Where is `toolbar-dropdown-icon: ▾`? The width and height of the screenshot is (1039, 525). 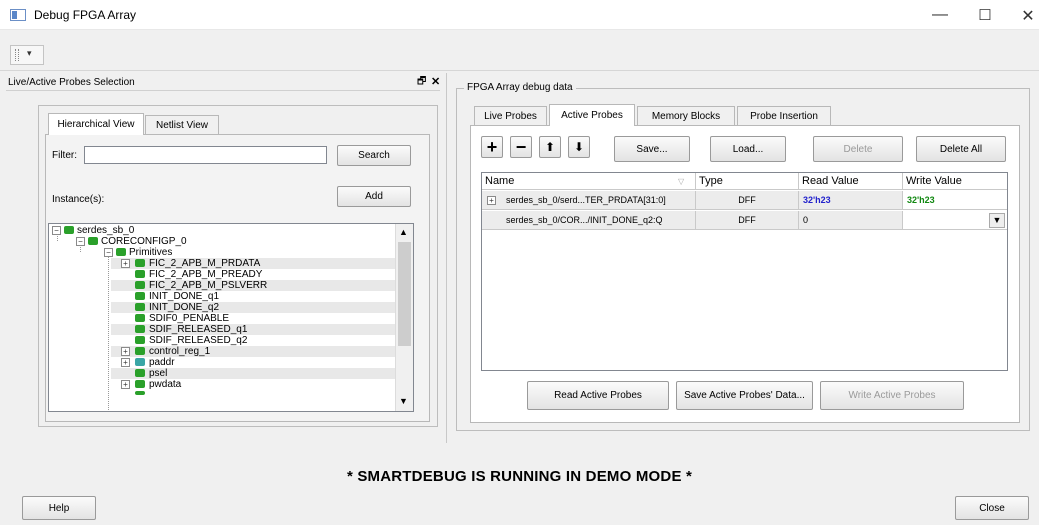 toolbar-dropdown-icon: ▾ is located at coordinates (29, 53).